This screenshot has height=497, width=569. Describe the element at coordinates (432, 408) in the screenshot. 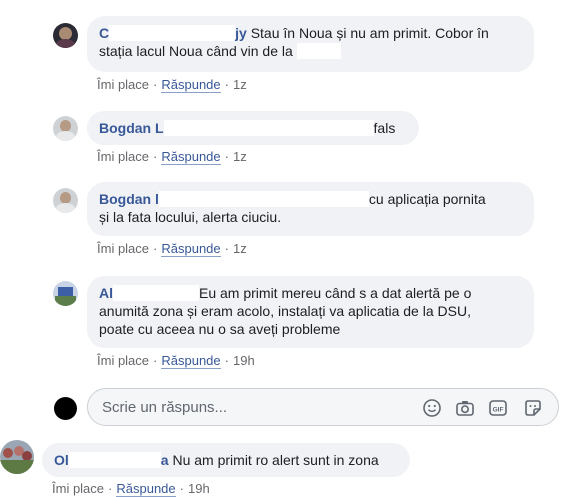

I see `emoji-icon` at that location.